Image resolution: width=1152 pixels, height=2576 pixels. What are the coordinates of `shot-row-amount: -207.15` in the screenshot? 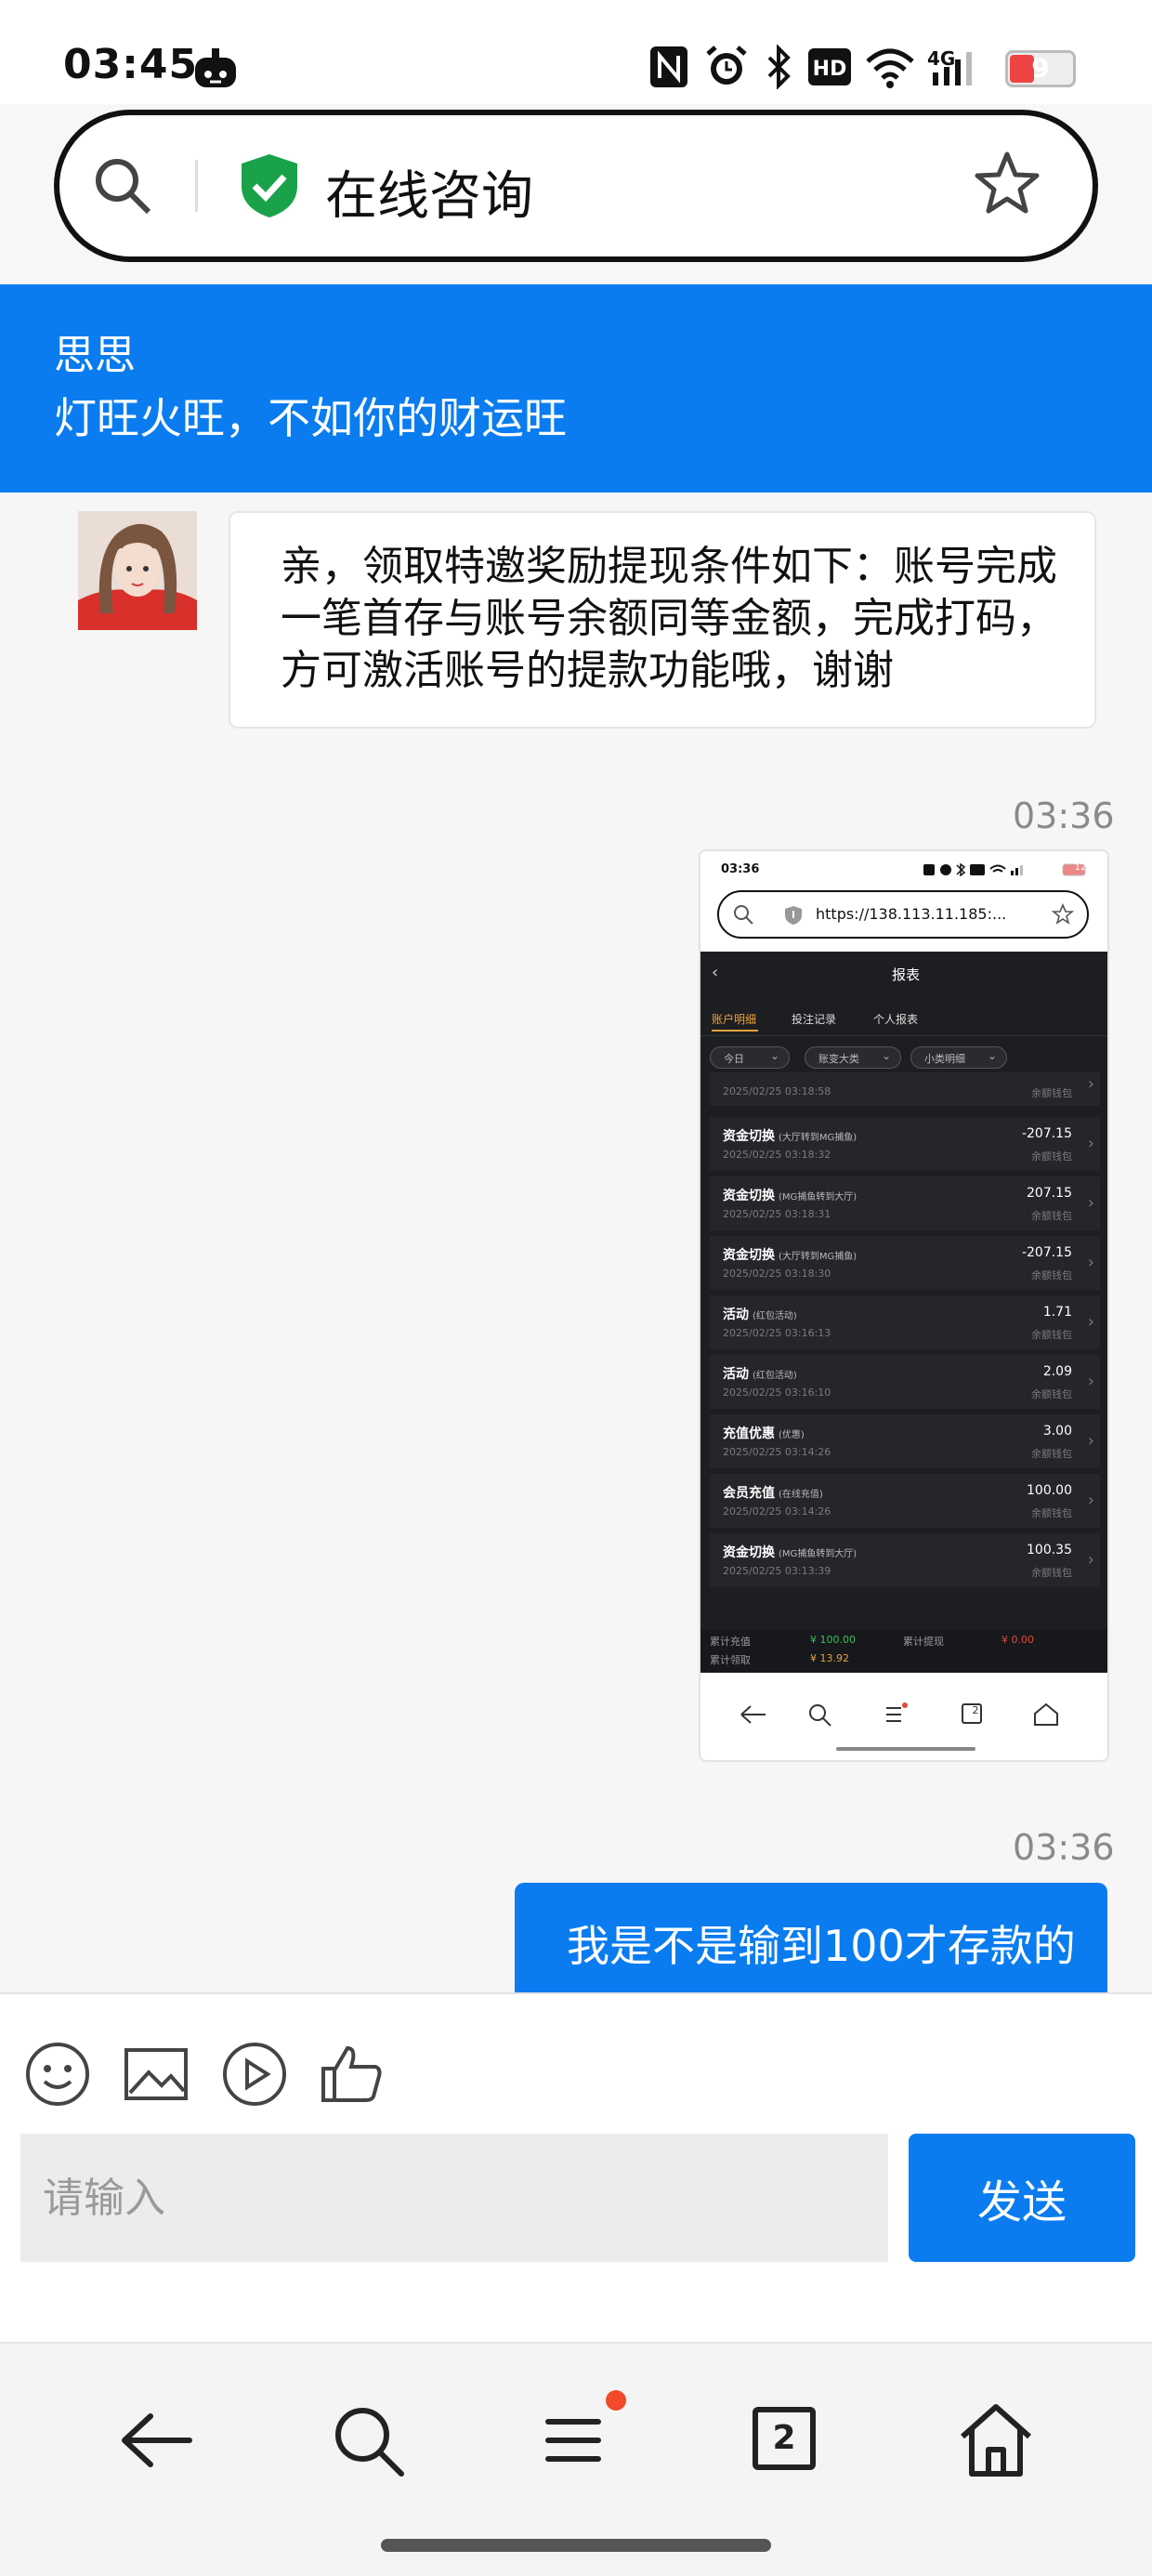 It's located at (1046, 1133).